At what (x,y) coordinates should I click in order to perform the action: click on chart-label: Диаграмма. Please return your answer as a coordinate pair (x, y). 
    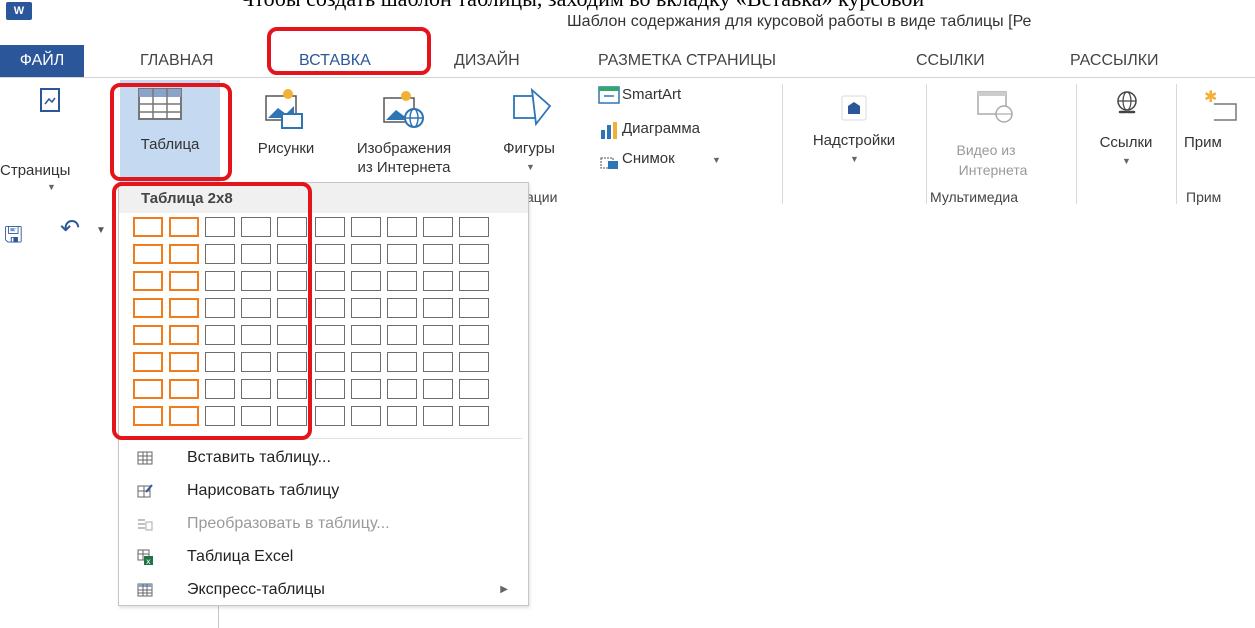
    Looking at the image, I should click on (661, 128).